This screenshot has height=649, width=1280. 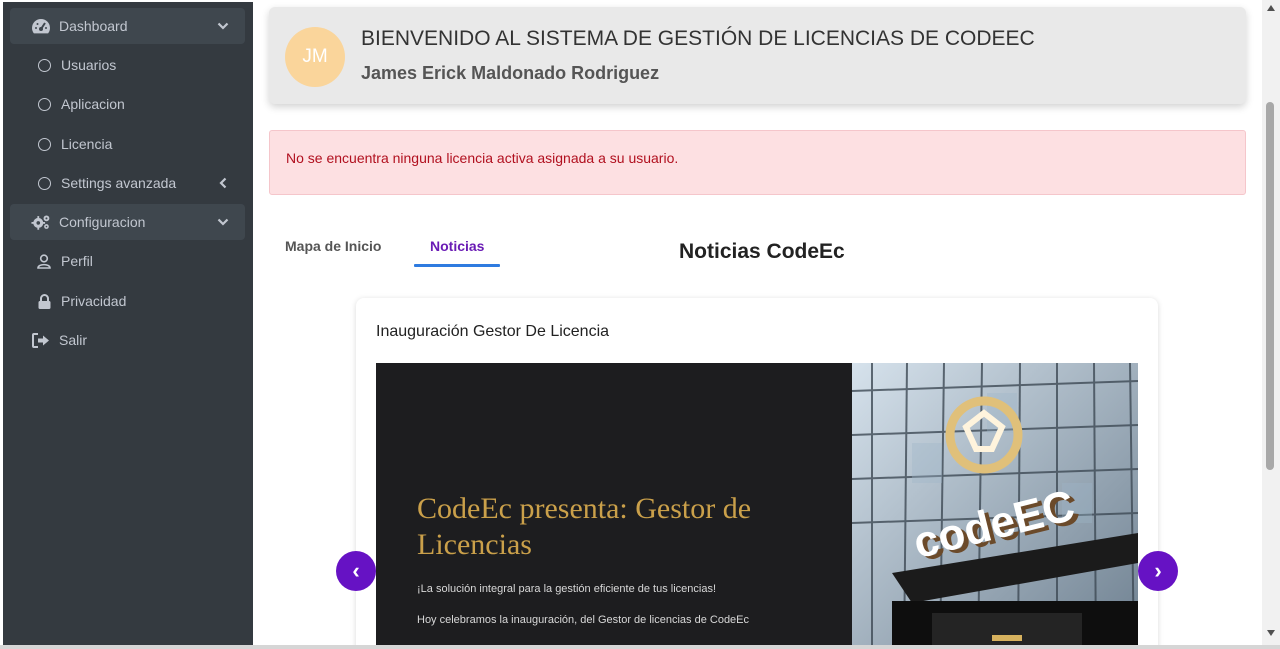 What do you see at coordinates (1270, 286) in the screenshot?
I see `scroll-thumb` at bounding box center [1270, 286].